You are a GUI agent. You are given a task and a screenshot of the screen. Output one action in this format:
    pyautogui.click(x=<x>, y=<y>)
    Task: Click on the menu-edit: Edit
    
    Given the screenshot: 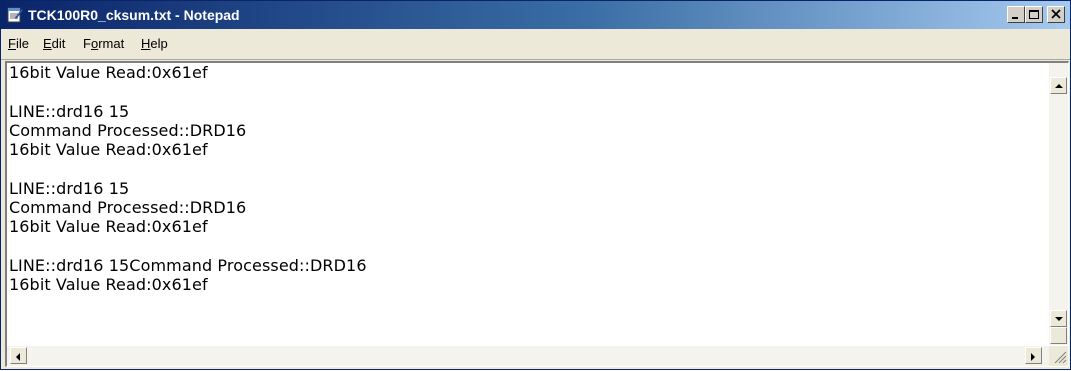 What is the action you would take?
    pyautogui.click(x=54, y=44)
    